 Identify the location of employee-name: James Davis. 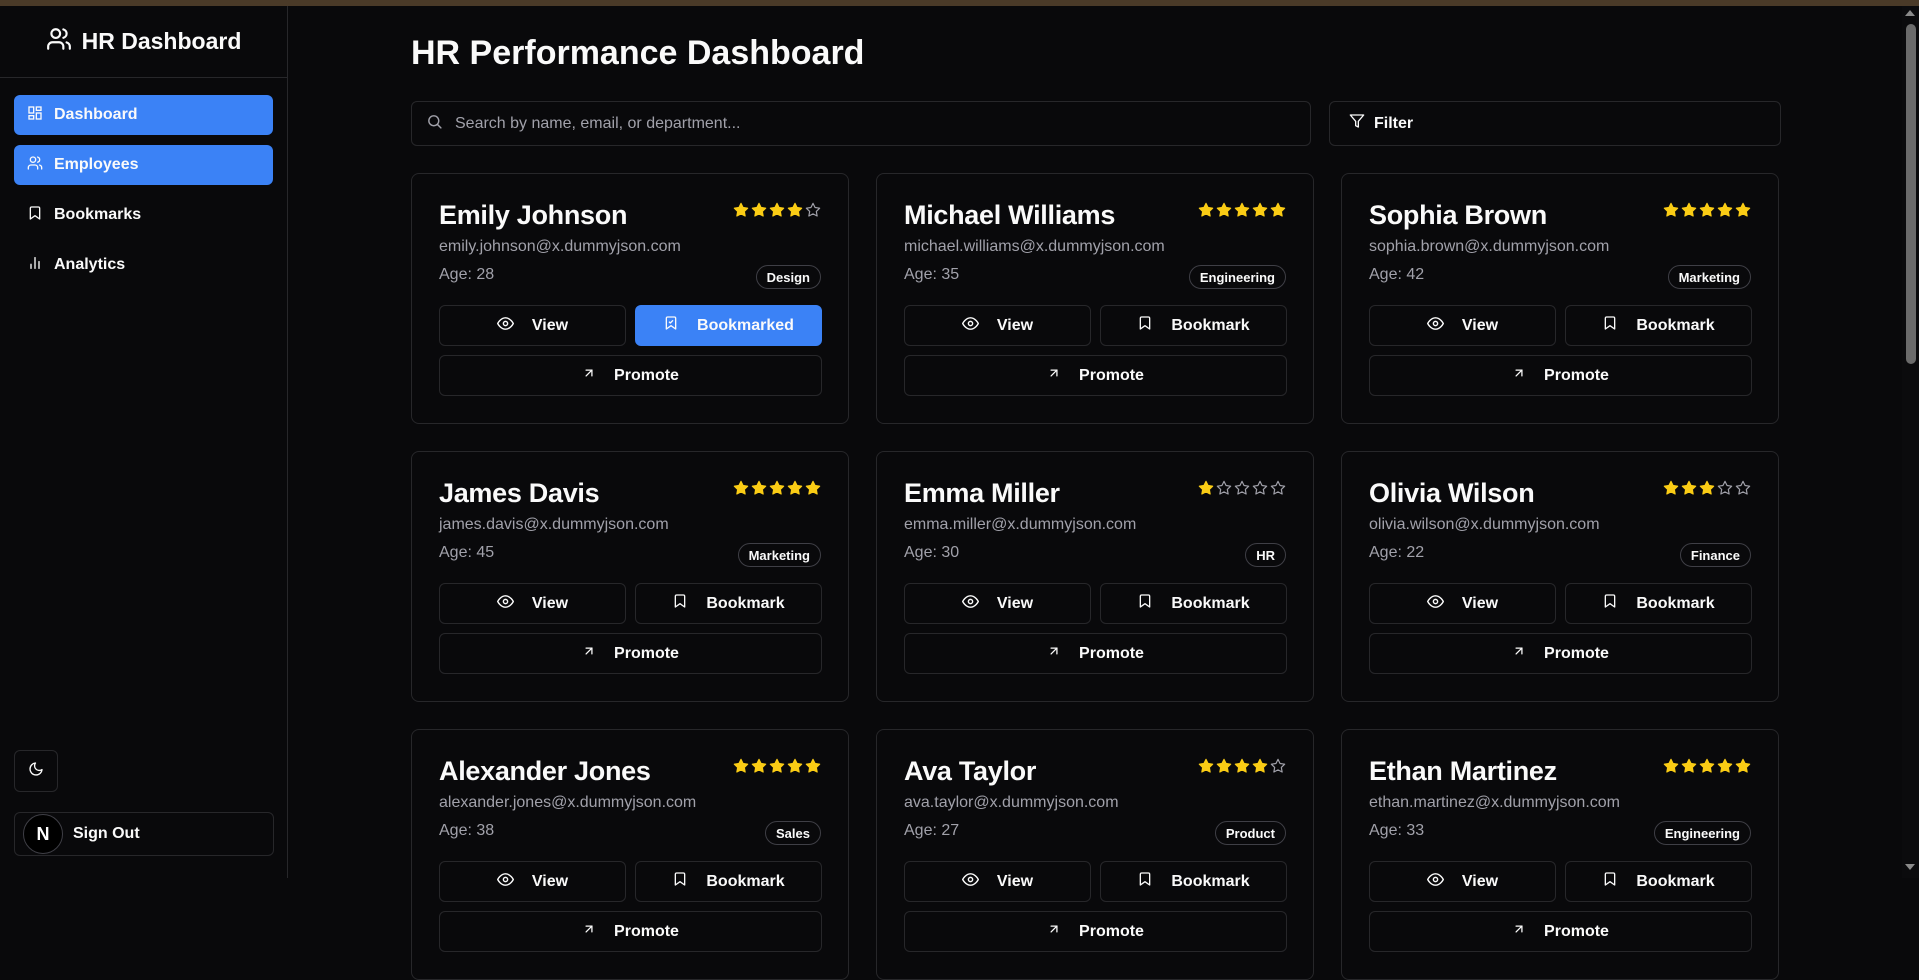
(519, 493).